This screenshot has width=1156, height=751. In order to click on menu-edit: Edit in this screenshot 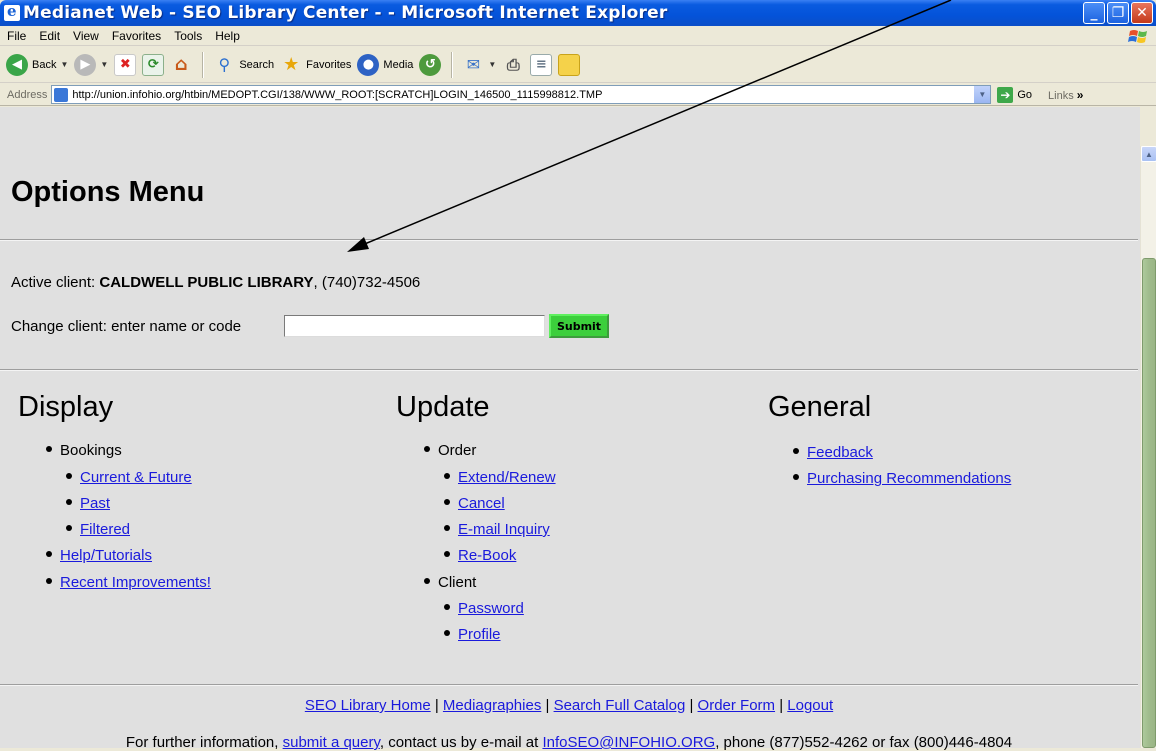, I will do `click(49, 36)`.